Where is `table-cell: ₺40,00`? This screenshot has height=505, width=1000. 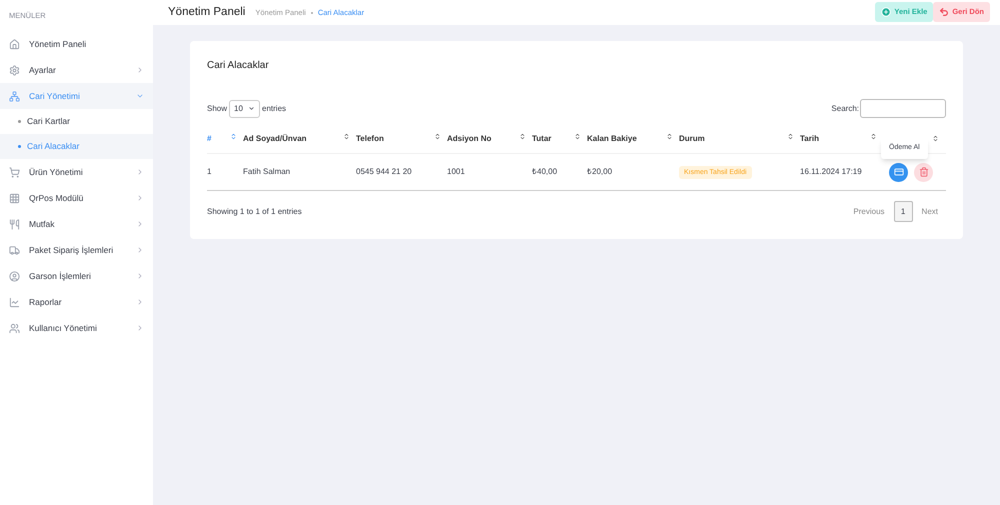 table-cell: ₺40,00 is located at coordinates (545, 171).